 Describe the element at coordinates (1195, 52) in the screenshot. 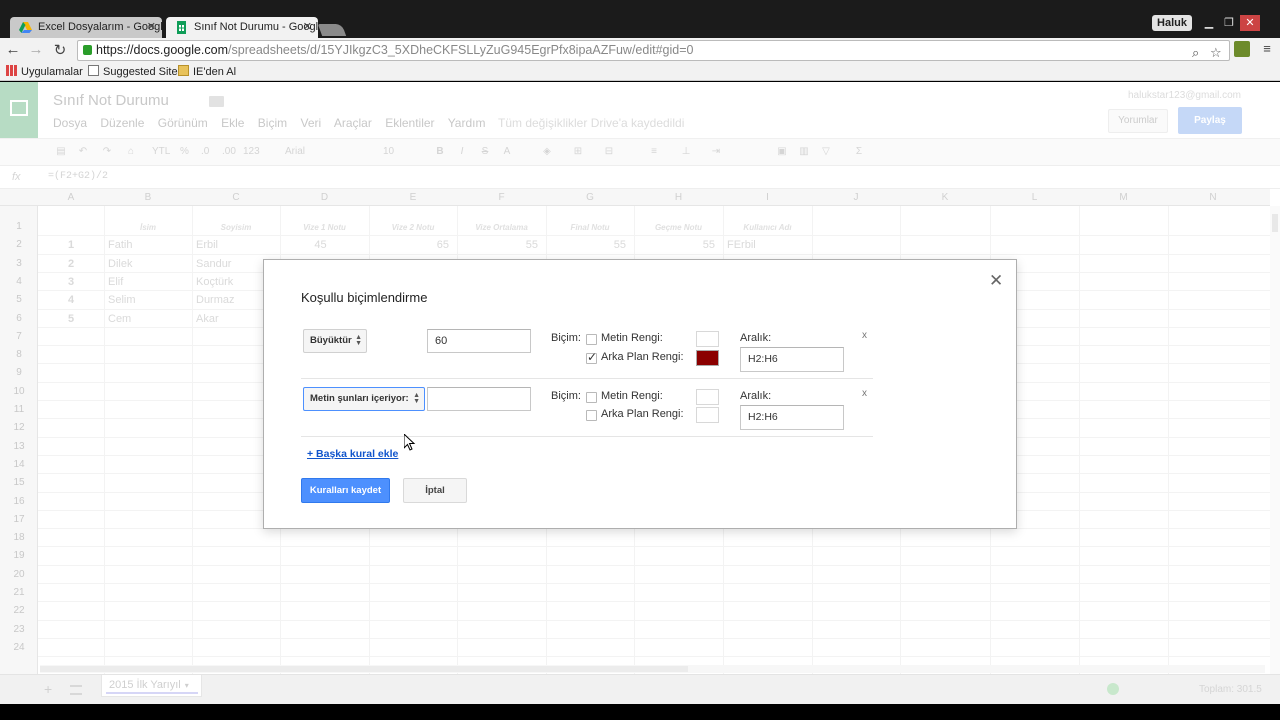

I see `search-icon: ⌕` at that location.